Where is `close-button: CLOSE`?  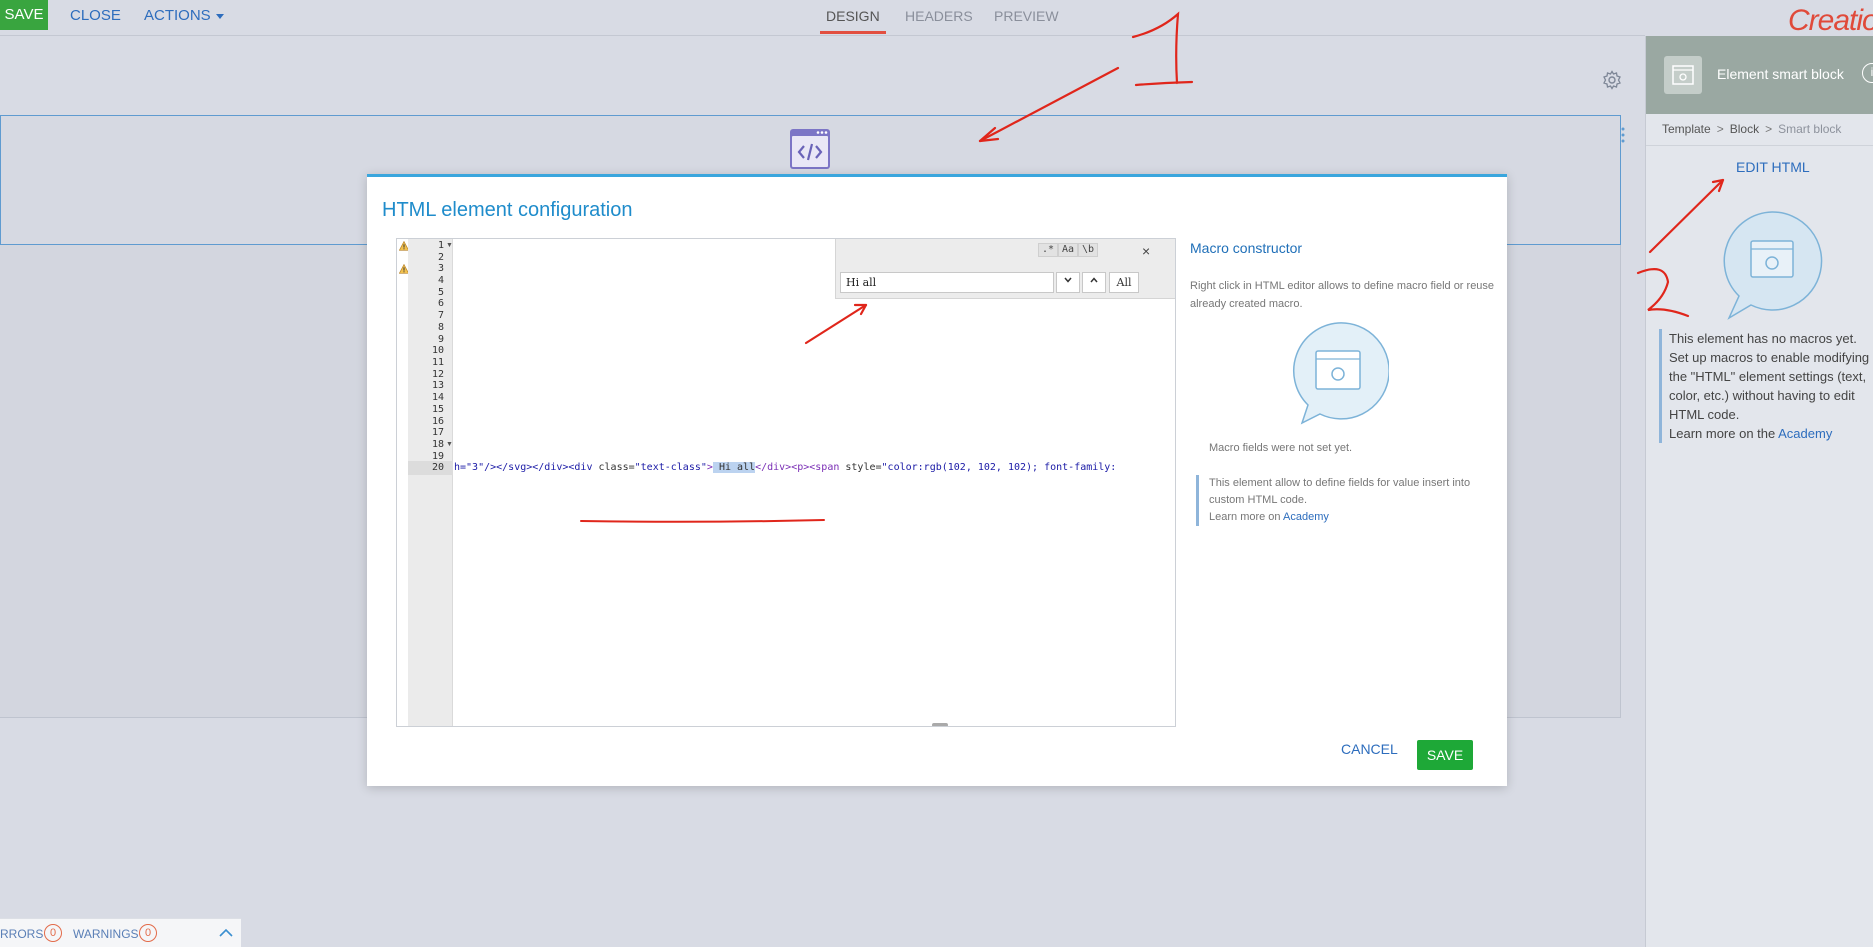 close-button: CLOSE is located at coordinates (95, 15).